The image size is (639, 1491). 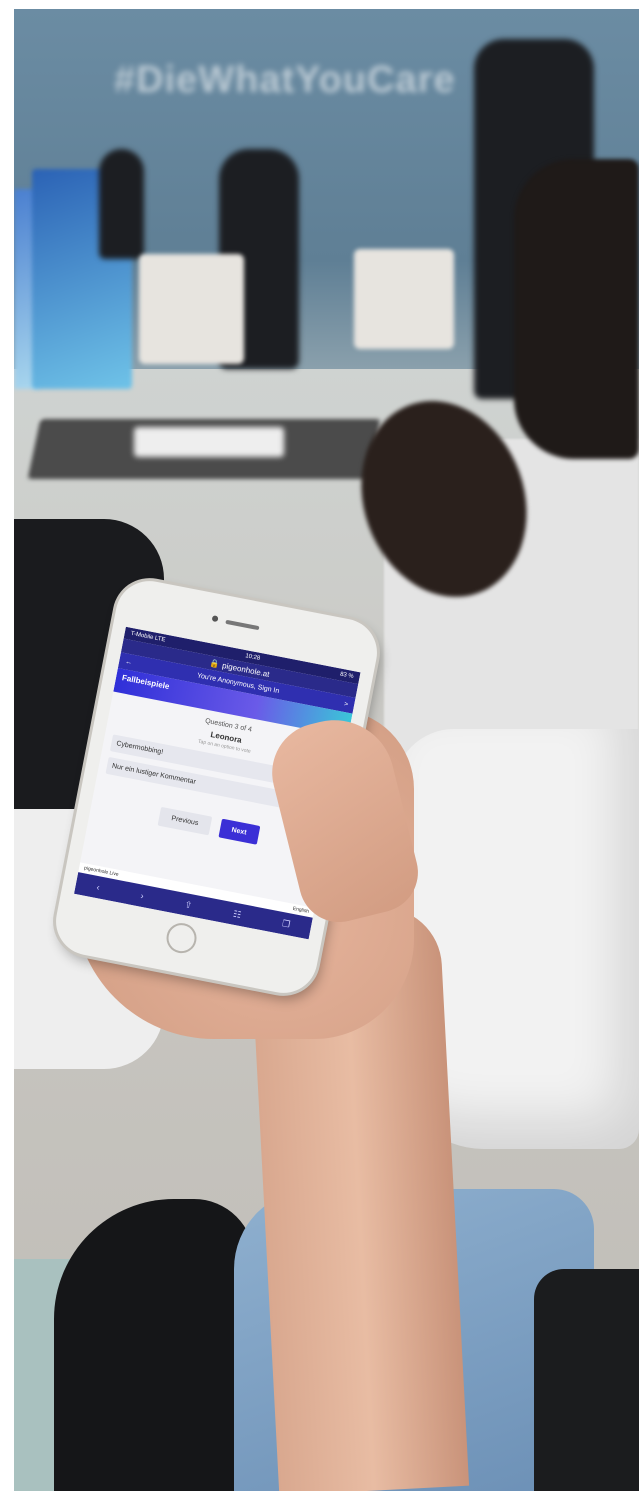 I want to click on wall-lettering: #DieWhatYouCare, so click(x=285, y=80).